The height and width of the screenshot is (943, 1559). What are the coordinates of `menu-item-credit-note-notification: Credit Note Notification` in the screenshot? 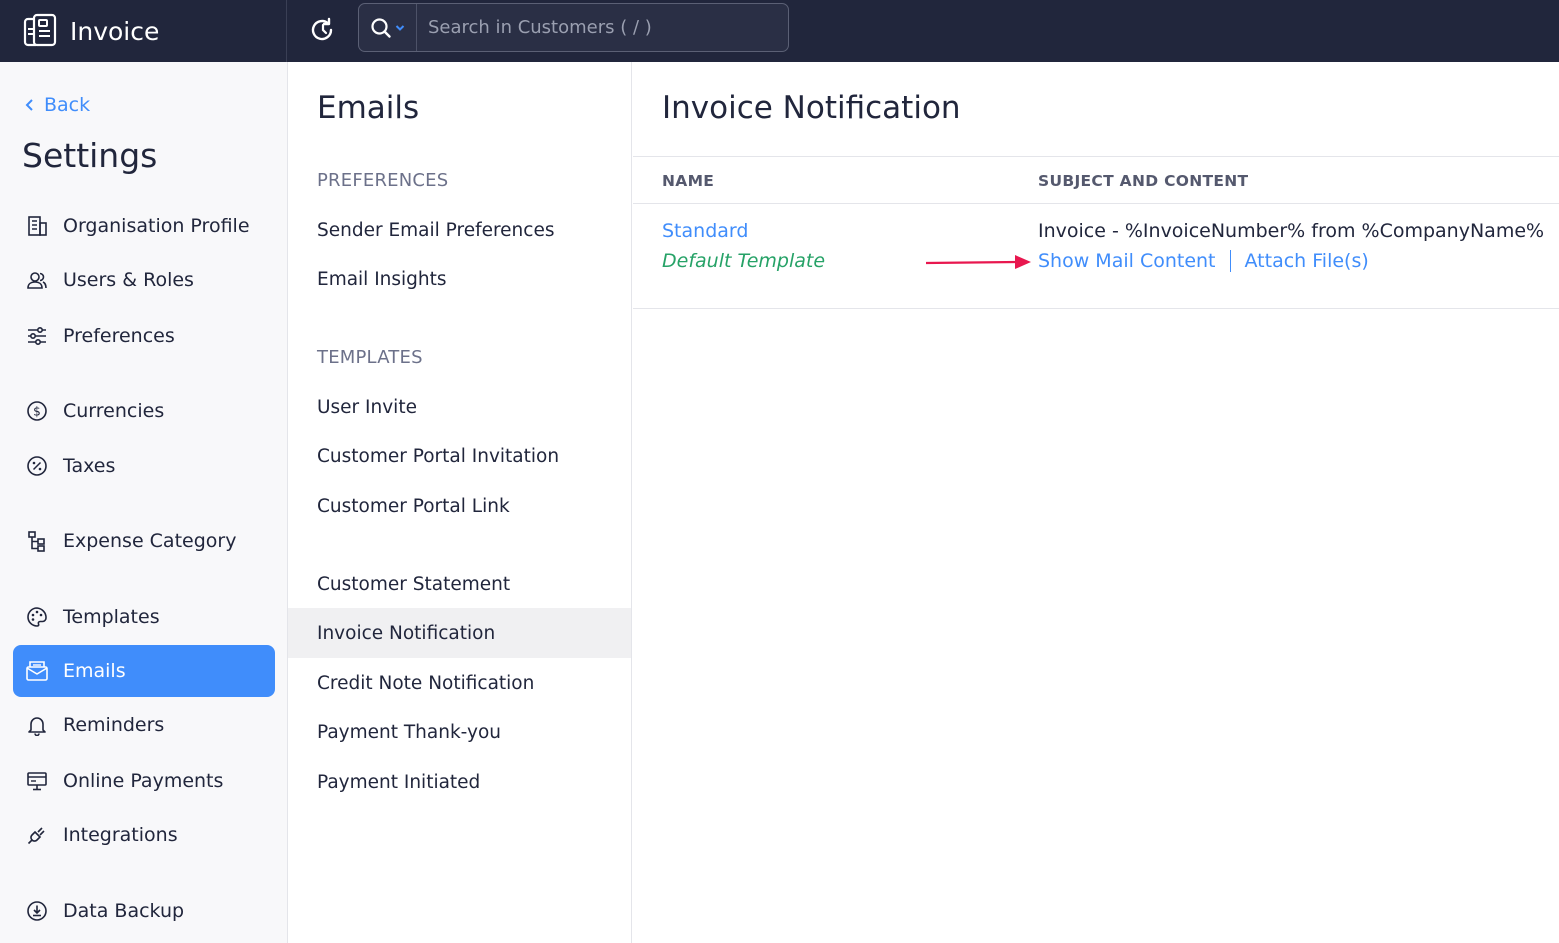 It's located at (459, 683).